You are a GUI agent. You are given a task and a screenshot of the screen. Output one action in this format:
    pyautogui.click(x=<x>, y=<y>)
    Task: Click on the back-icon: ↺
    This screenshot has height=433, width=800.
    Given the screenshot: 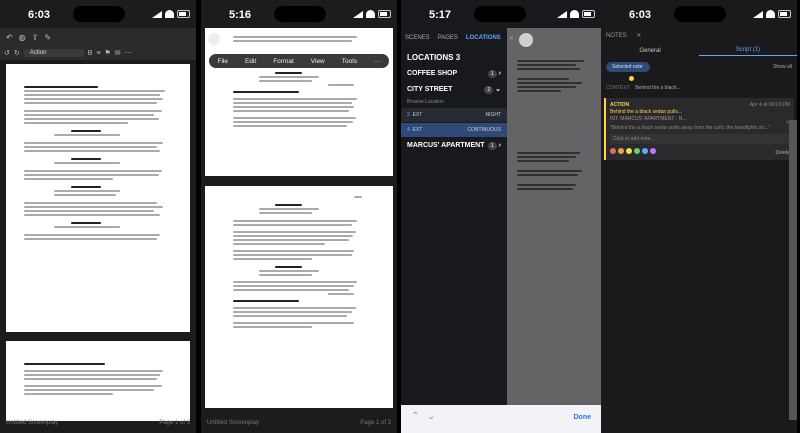 What is the action you would take?
    pyautogui.click(x=7, y=53)
    